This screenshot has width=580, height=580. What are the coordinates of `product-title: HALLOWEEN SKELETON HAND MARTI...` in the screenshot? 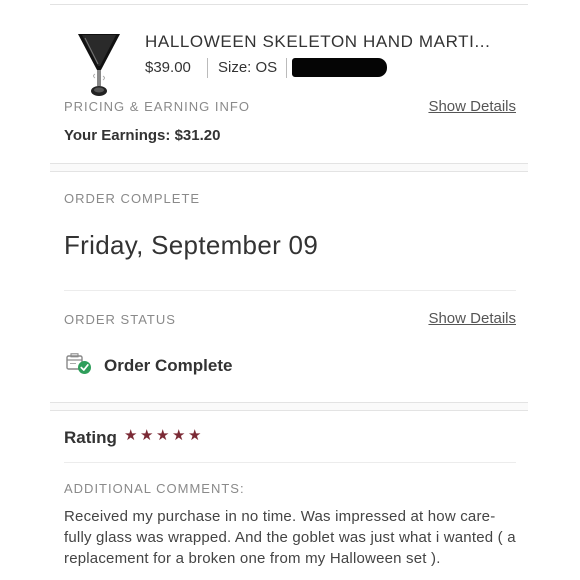 It's located at (317, 42).